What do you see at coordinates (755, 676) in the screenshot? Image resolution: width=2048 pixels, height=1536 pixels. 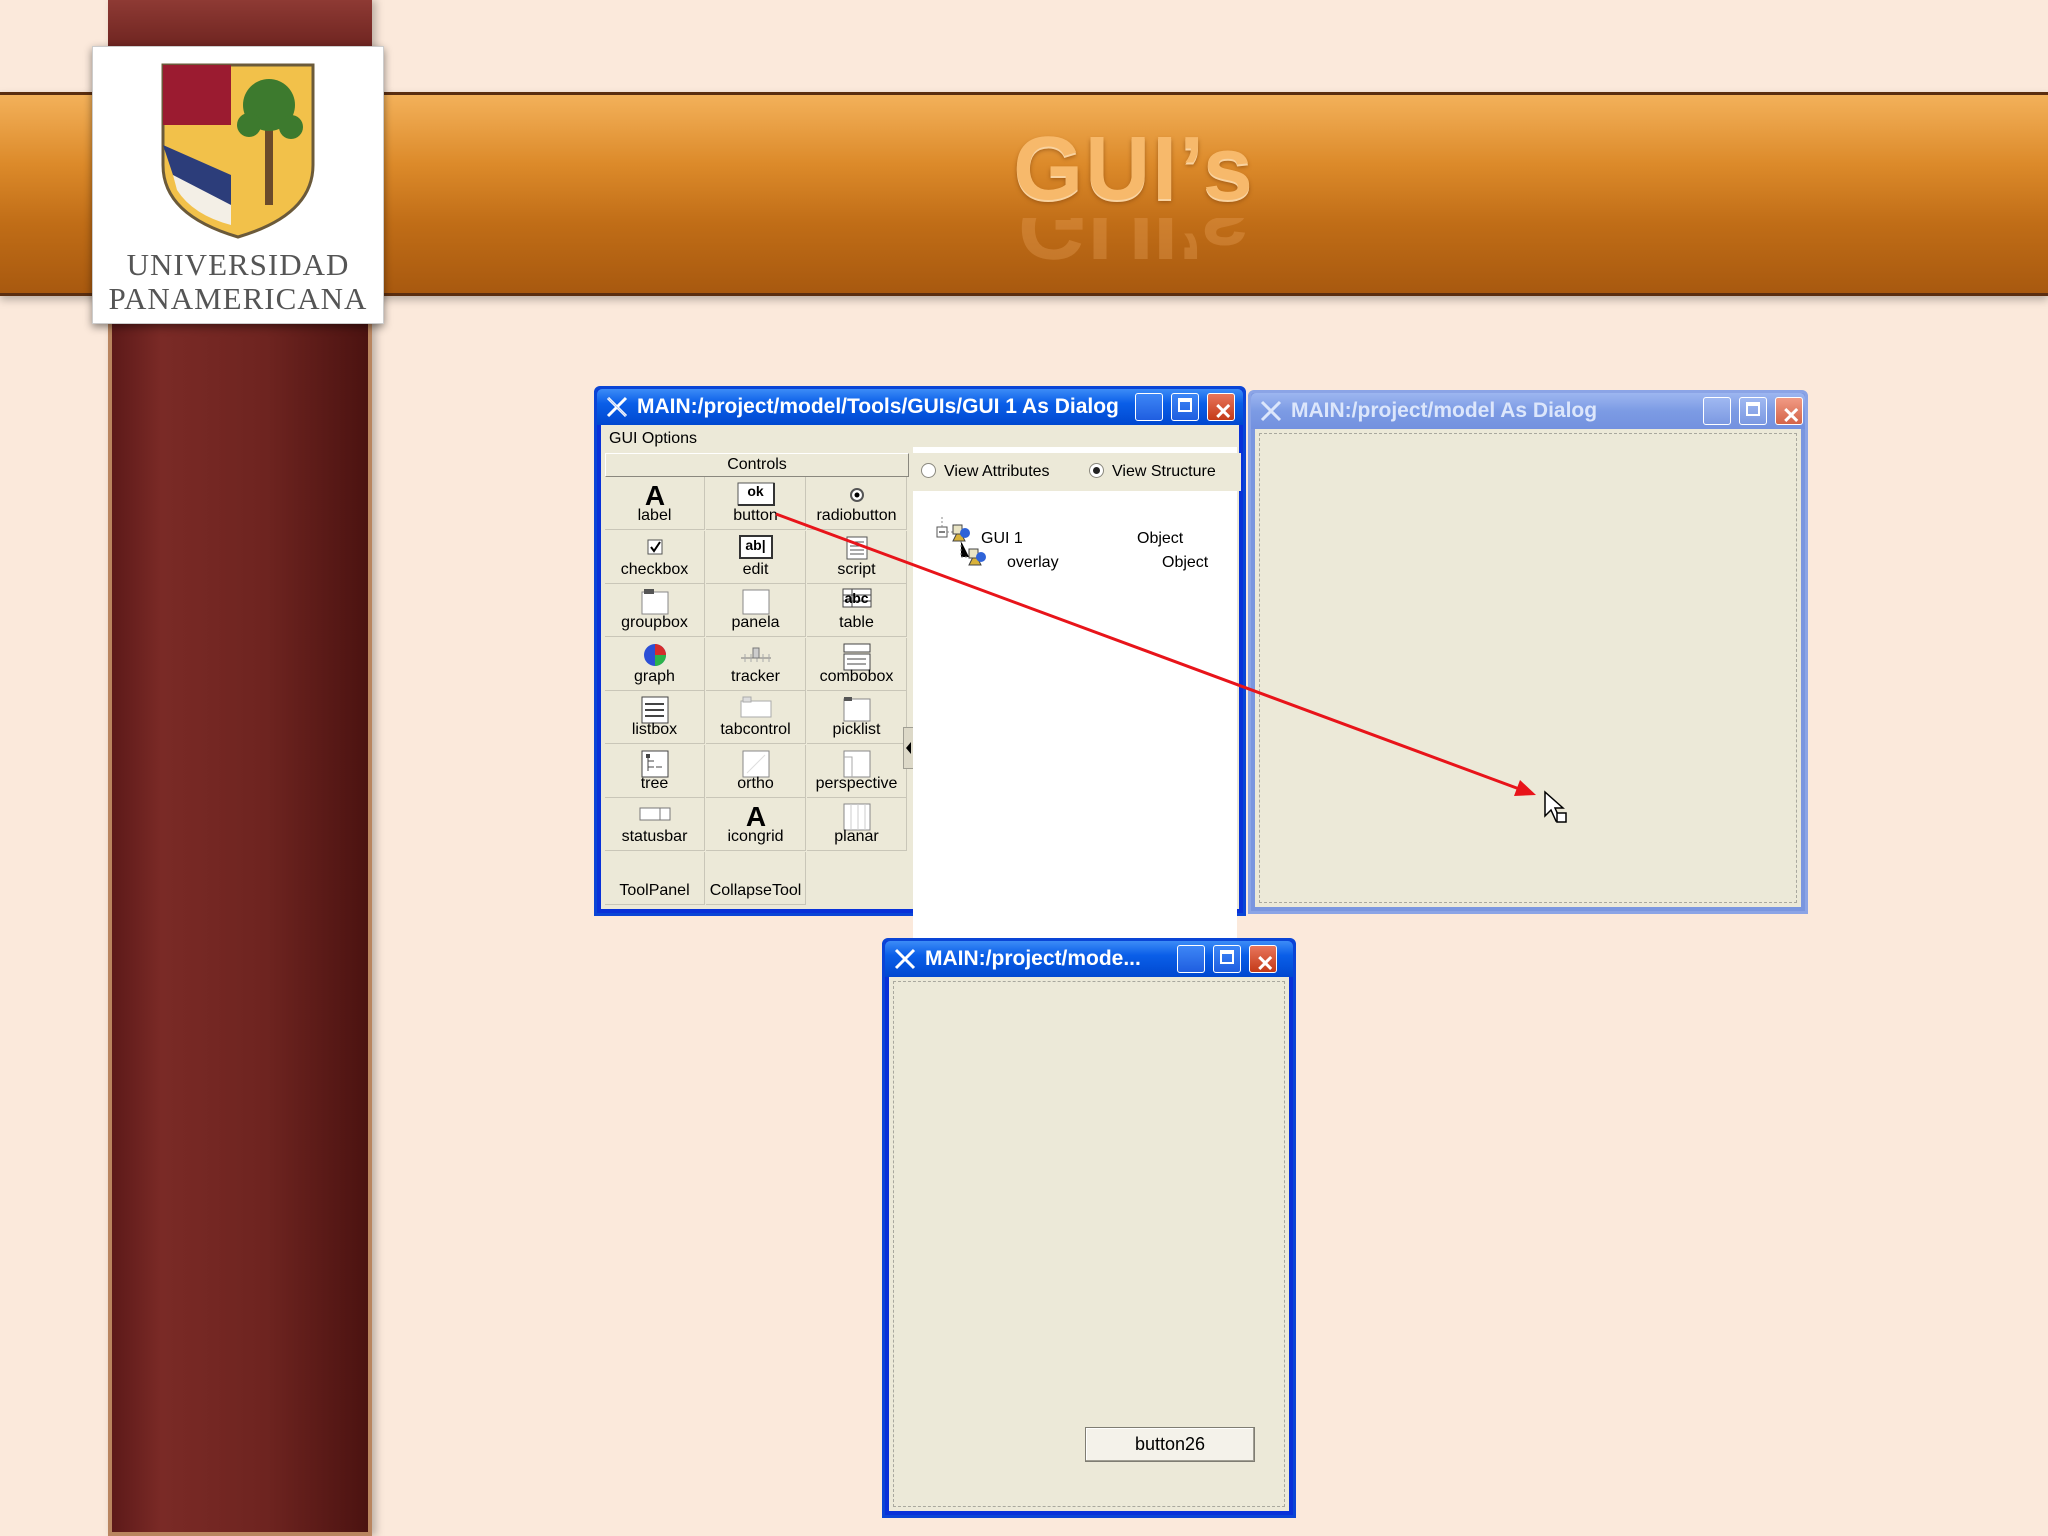 I see `control-label: tracker` at bounding box center [755, 676].